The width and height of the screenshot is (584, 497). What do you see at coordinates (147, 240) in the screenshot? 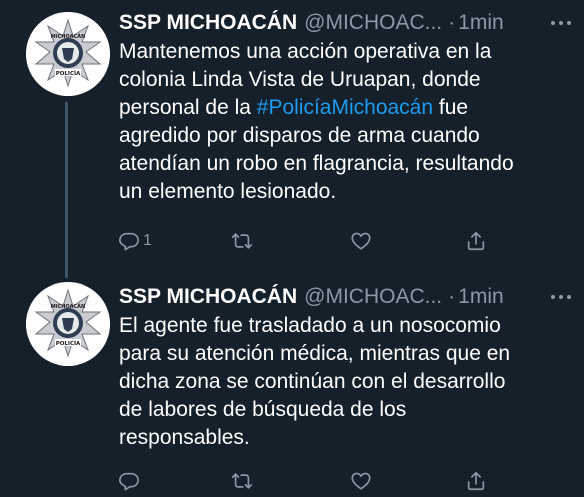
I see `reply-count: 1` at bounding box center [147, 240].